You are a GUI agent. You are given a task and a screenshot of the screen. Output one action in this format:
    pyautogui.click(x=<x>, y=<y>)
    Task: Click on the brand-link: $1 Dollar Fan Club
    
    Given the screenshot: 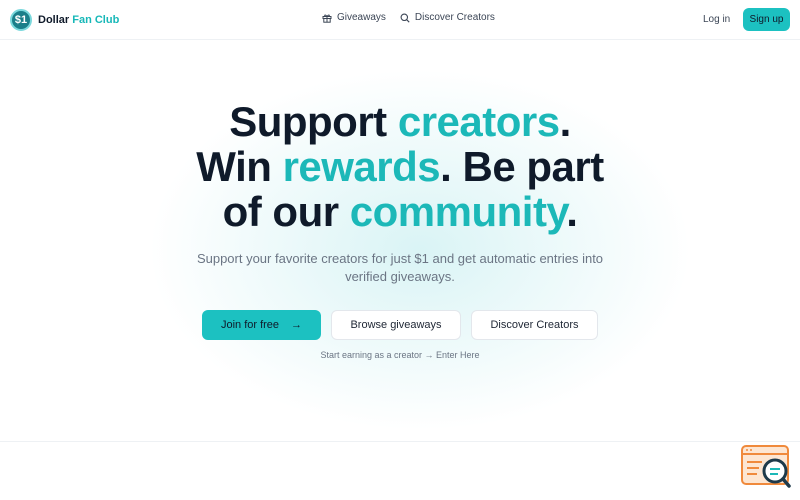 What is the action you would take?
    pyautogui.click(x=64, y=20)
    